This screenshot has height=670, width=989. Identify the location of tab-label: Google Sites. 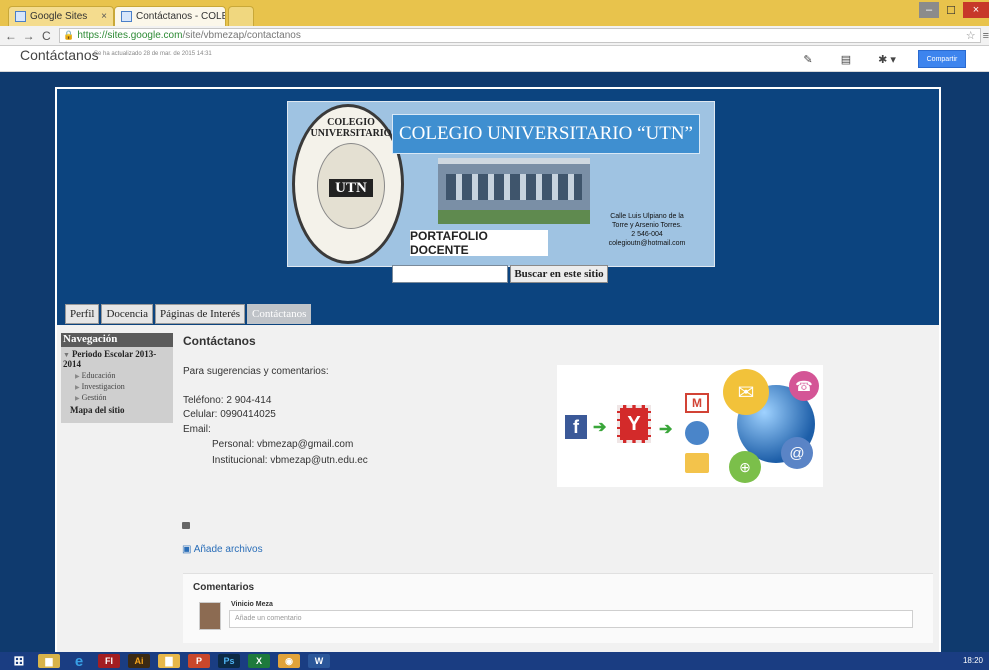
(59, 16).